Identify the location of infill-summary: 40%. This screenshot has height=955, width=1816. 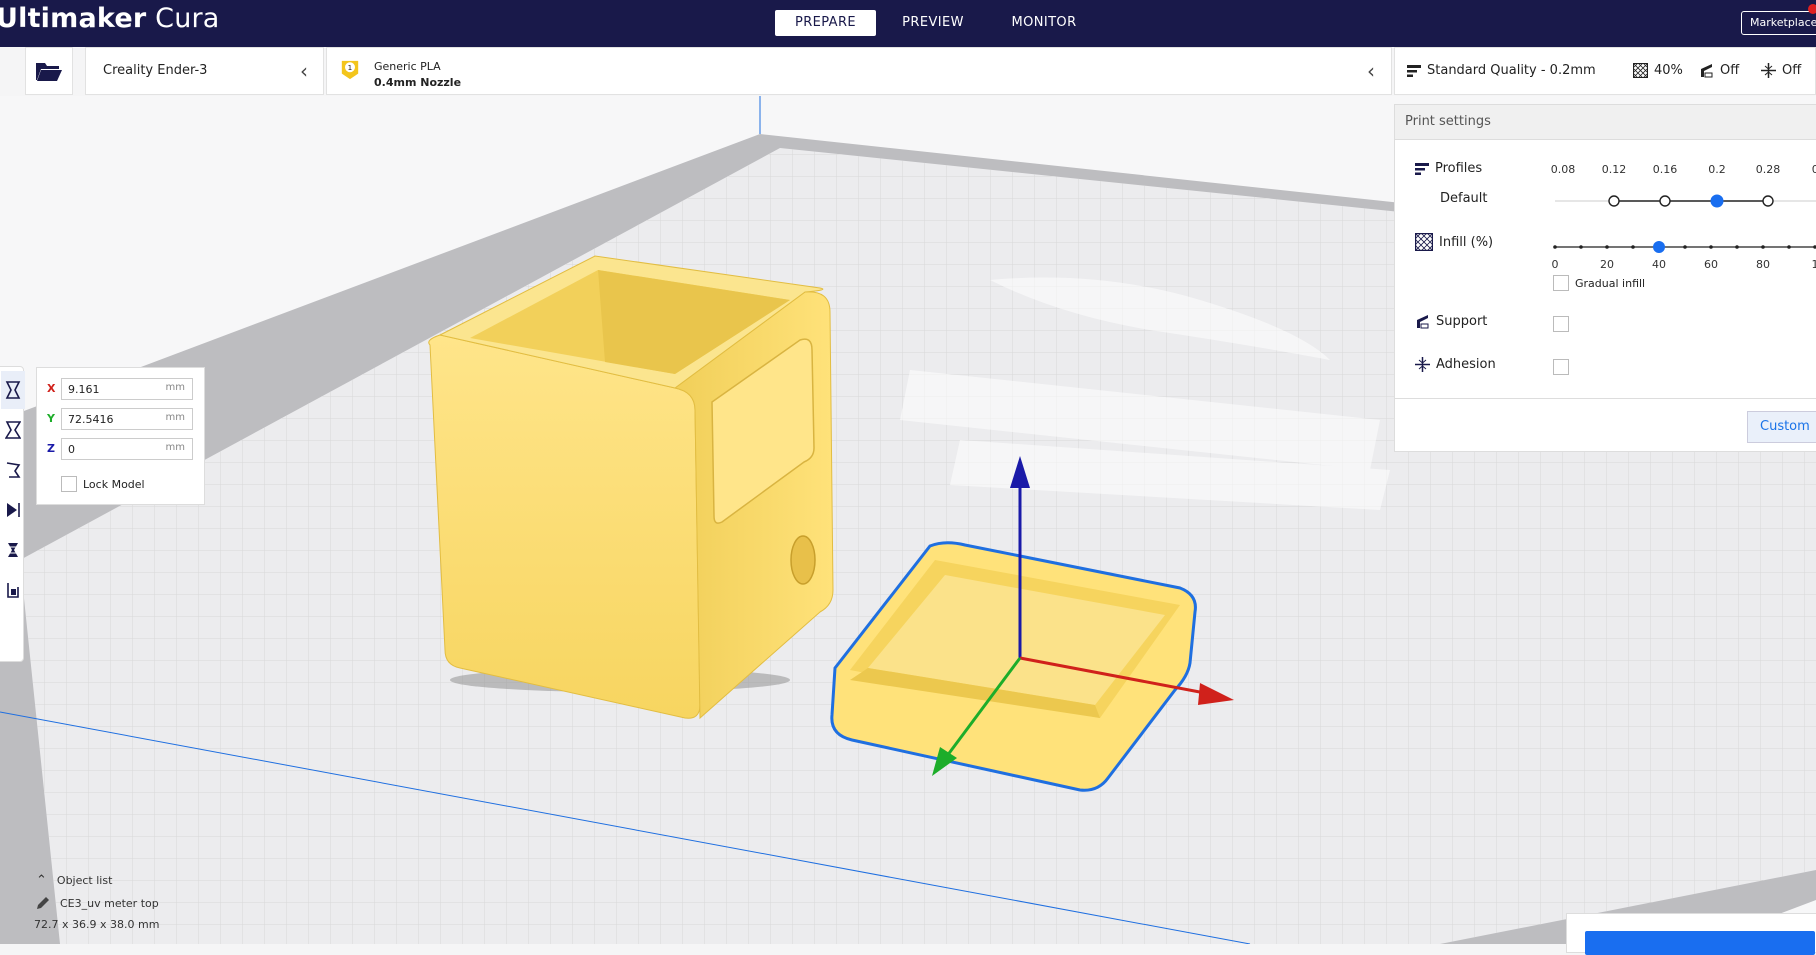
(1658, 70).